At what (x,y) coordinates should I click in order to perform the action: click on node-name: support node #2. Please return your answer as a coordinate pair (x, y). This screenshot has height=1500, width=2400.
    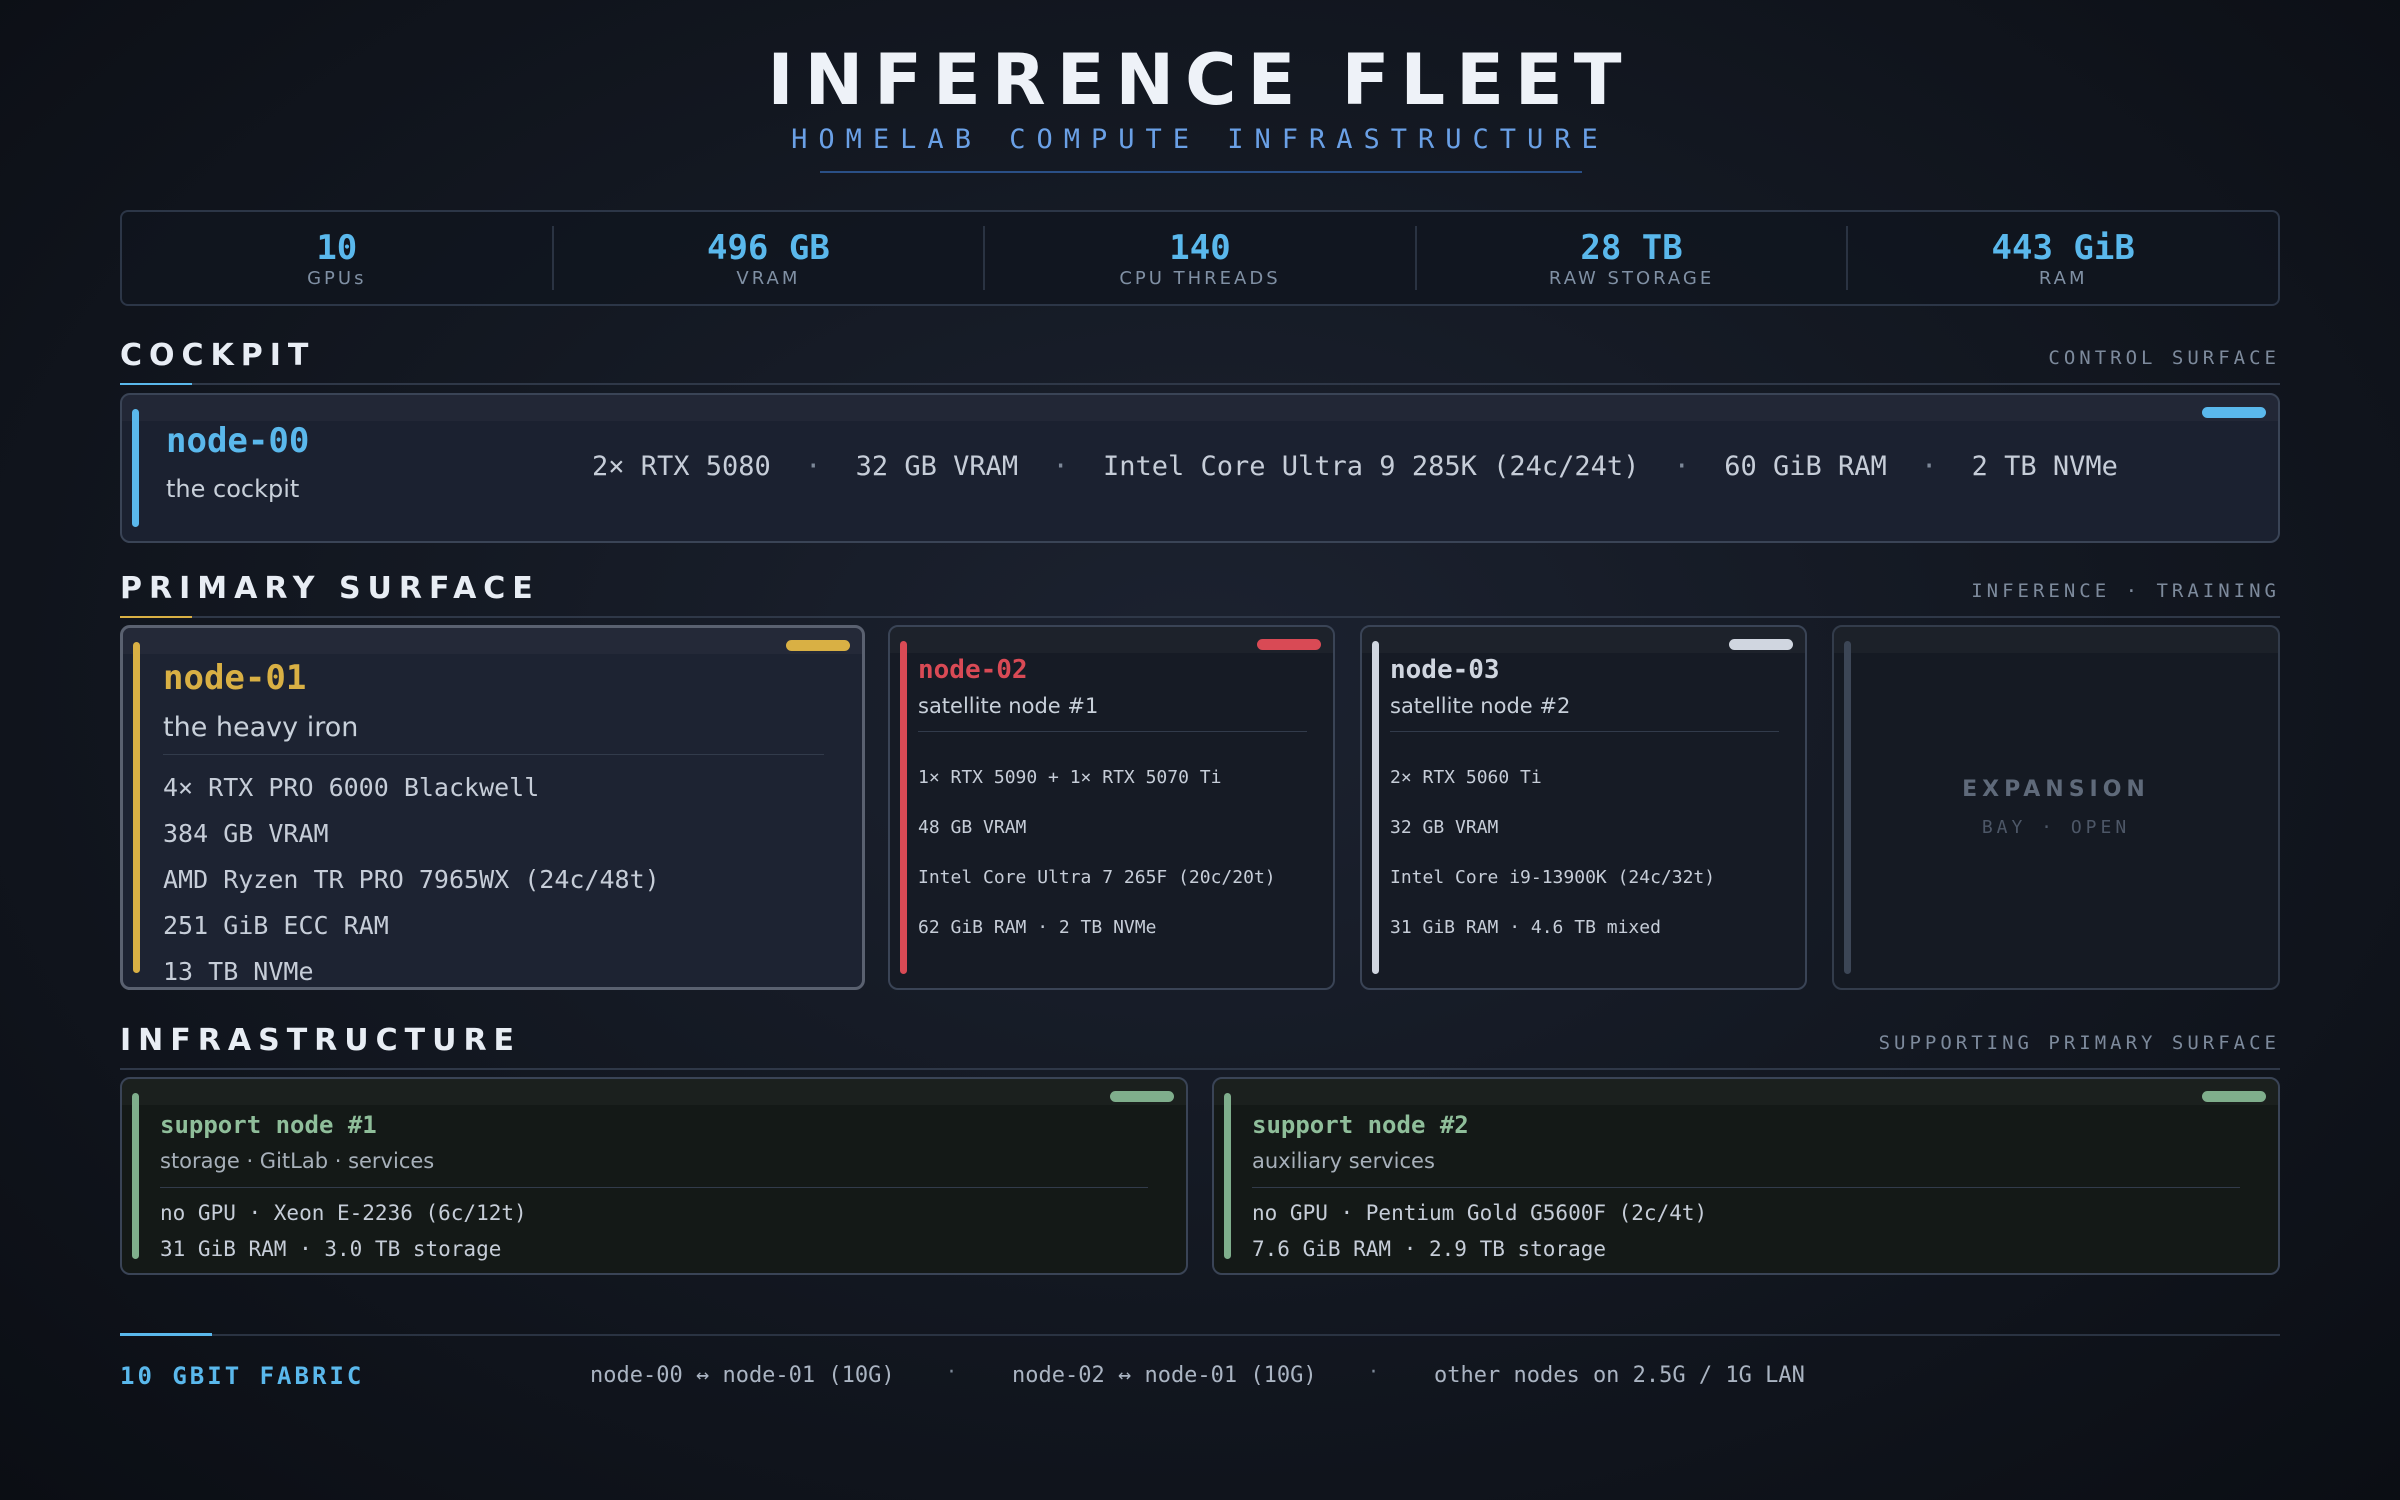
    Looking at the image, I should click on (1360, 1125).